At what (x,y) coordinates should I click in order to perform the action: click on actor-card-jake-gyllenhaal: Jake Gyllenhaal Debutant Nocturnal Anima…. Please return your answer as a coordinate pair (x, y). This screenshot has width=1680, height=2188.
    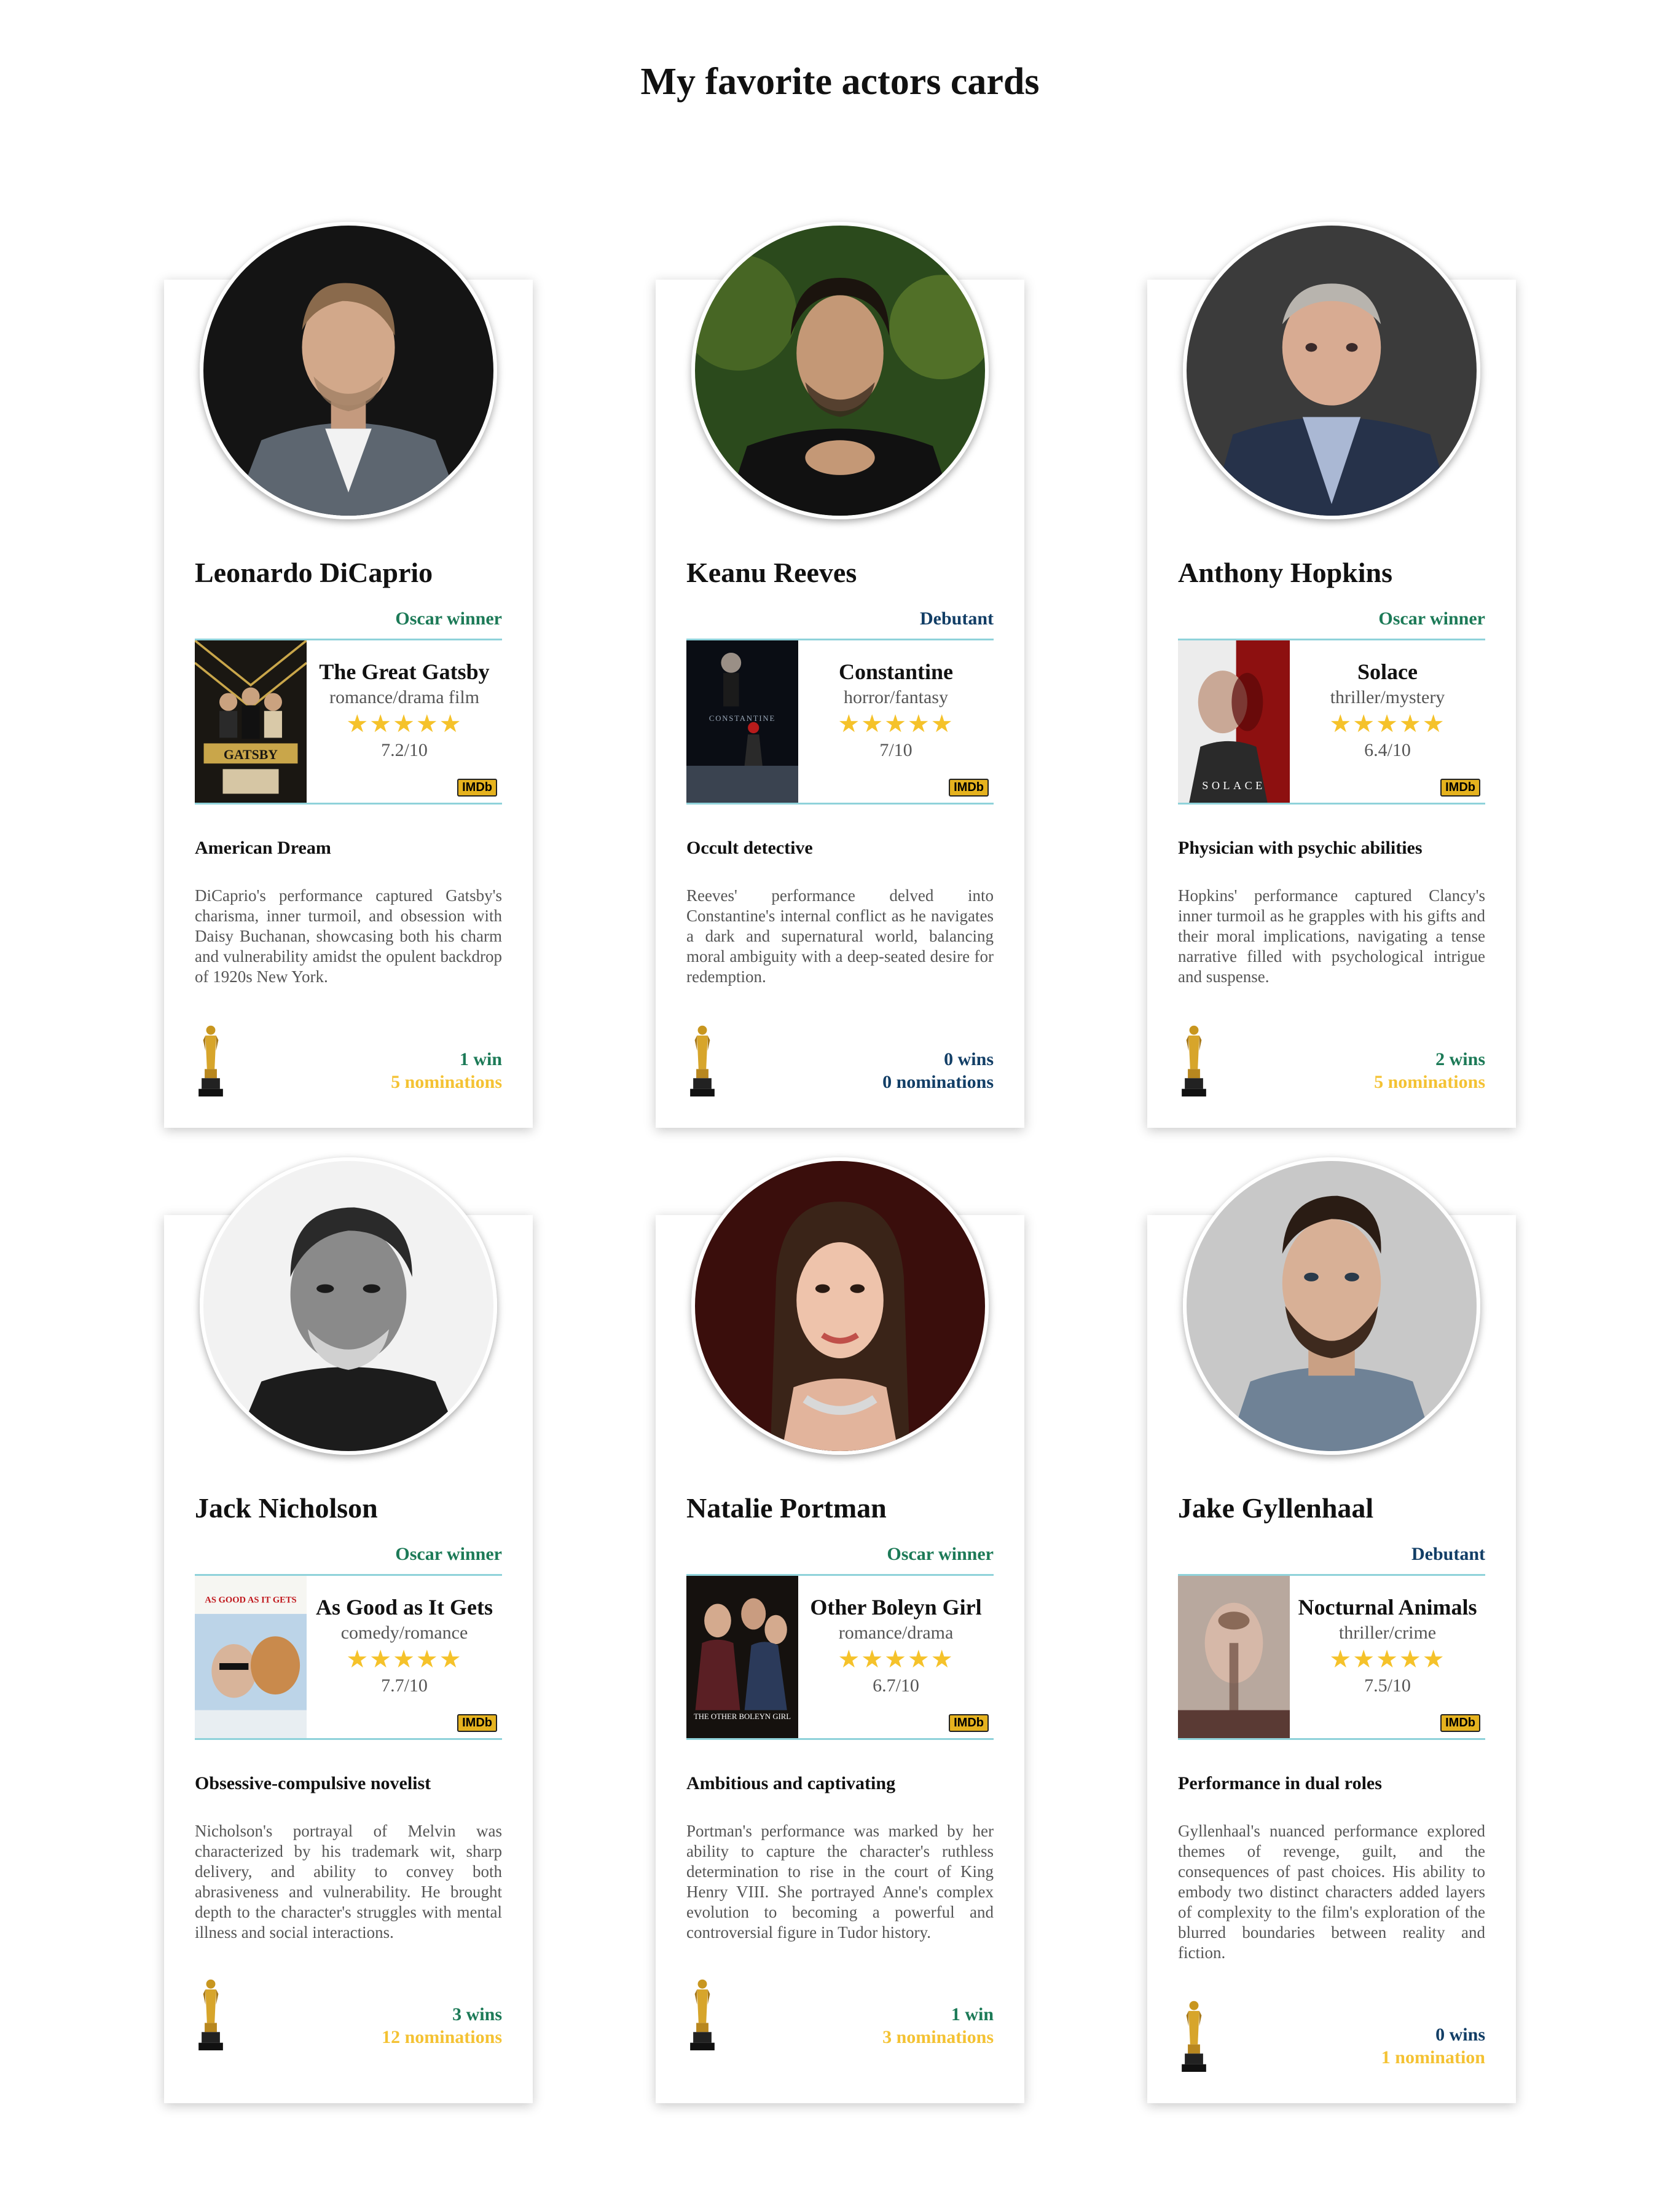
    Looking at the image, I should click on (1331, 1630).